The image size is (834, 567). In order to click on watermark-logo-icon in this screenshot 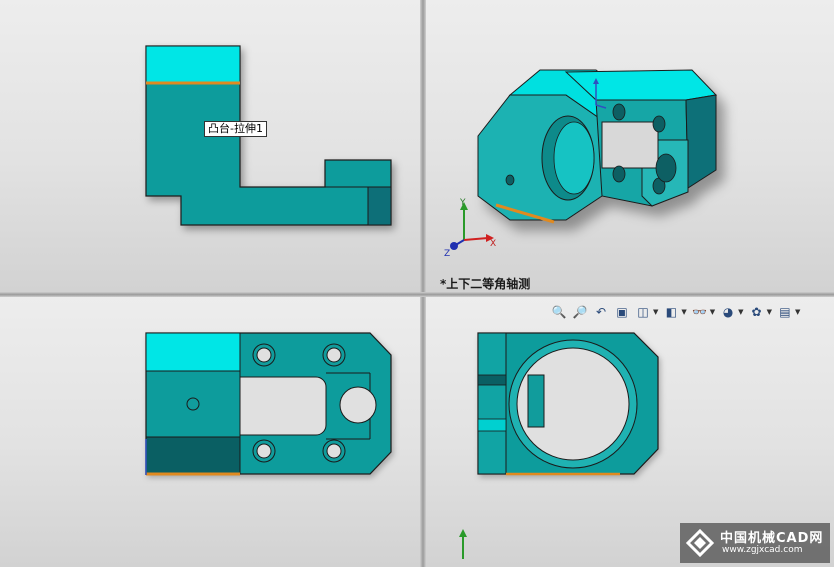, I will do `click(700, 543)`.